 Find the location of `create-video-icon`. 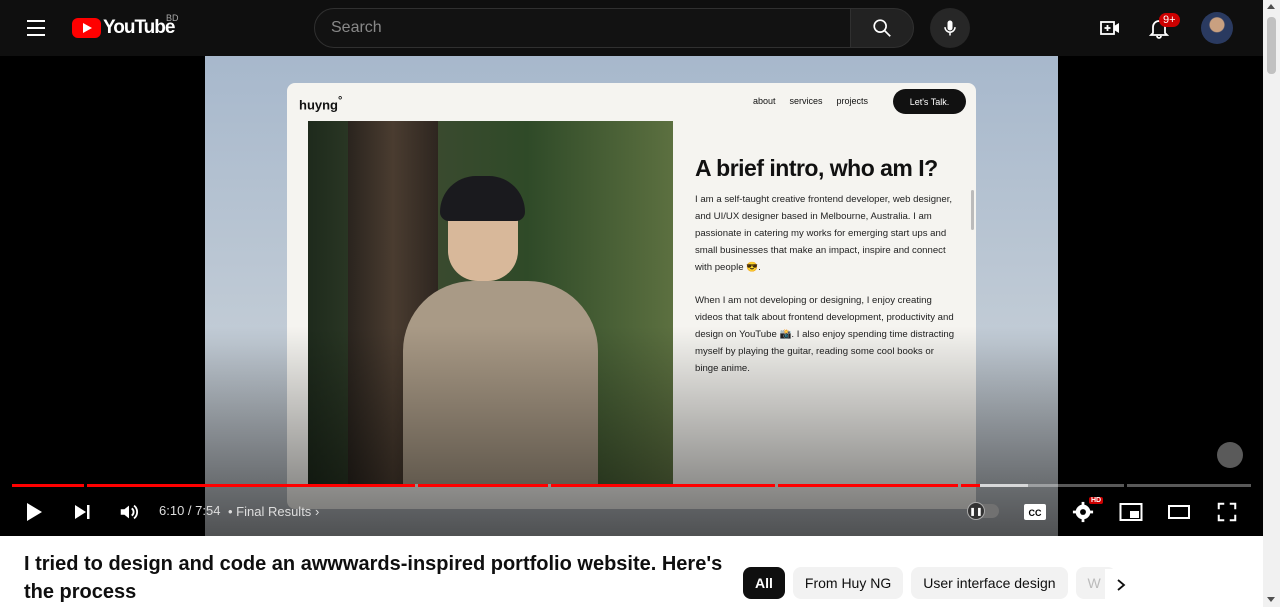

create-video-icon is located at coordinates (1109, 28).